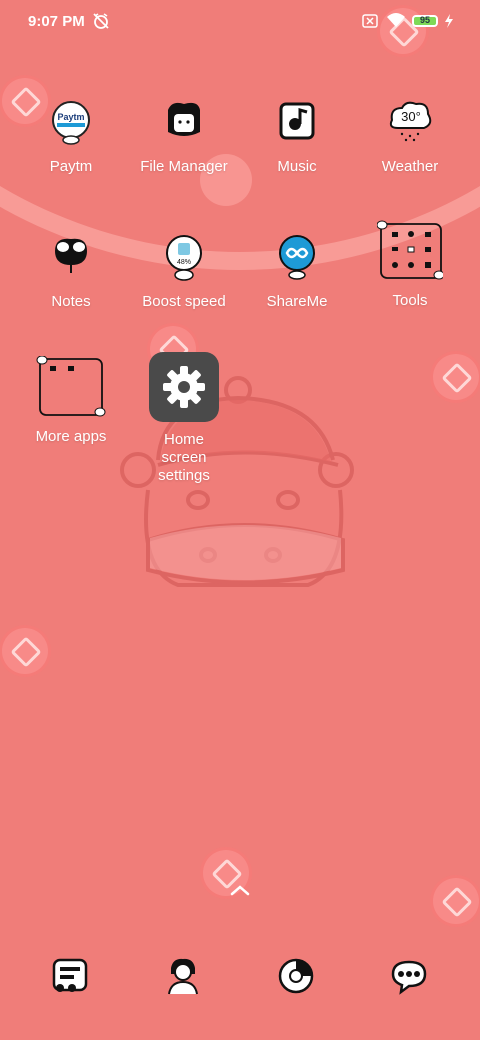  I want to click on chat-icon, so click(409, 976).